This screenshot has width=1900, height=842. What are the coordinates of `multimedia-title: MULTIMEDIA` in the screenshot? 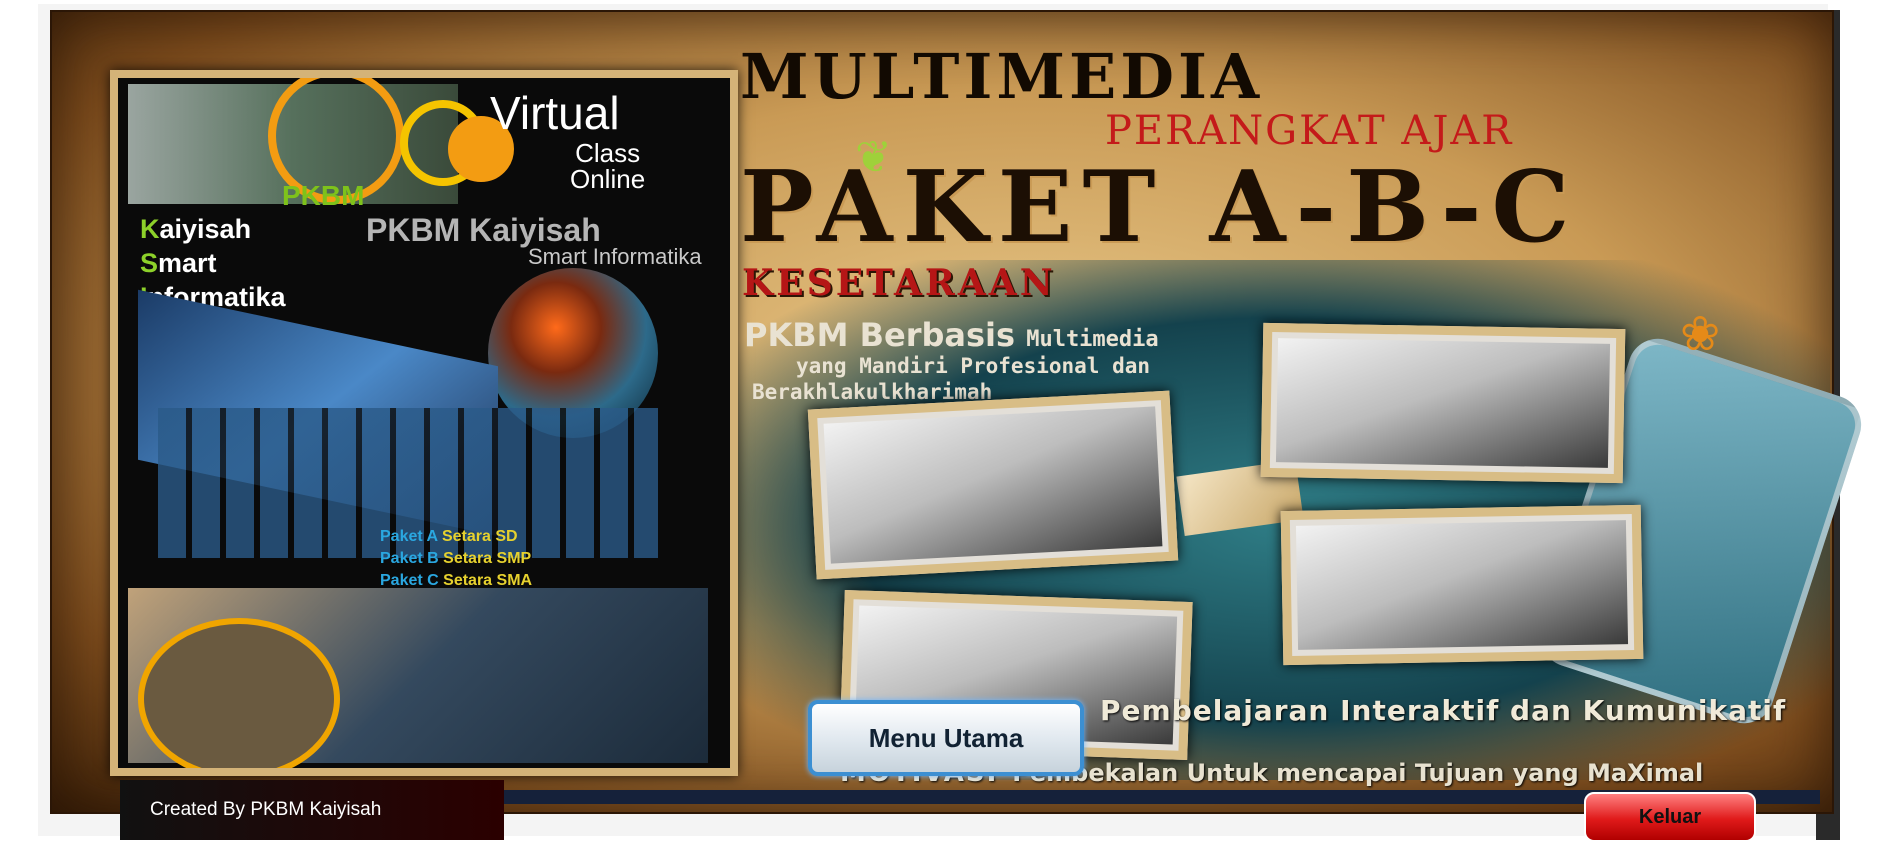 It's located at (1002, 76).